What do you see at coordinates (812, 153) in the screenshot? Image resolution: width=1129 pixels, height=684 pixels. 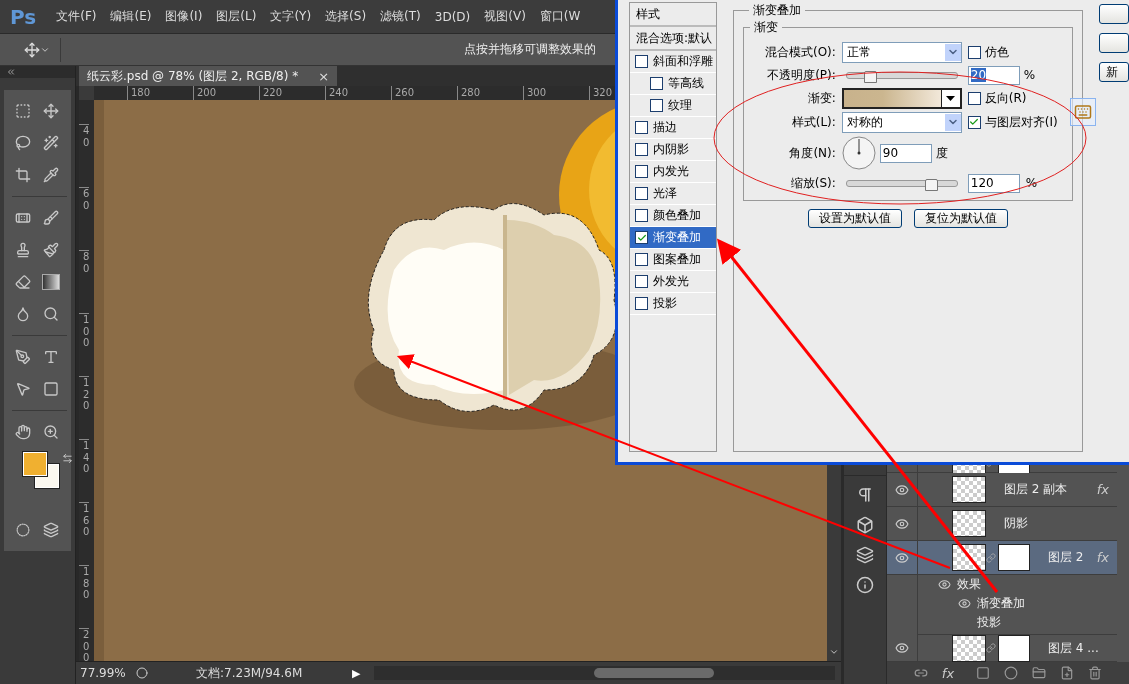 I see `field-label: 角度(N):` at bounding box center [812, 153].